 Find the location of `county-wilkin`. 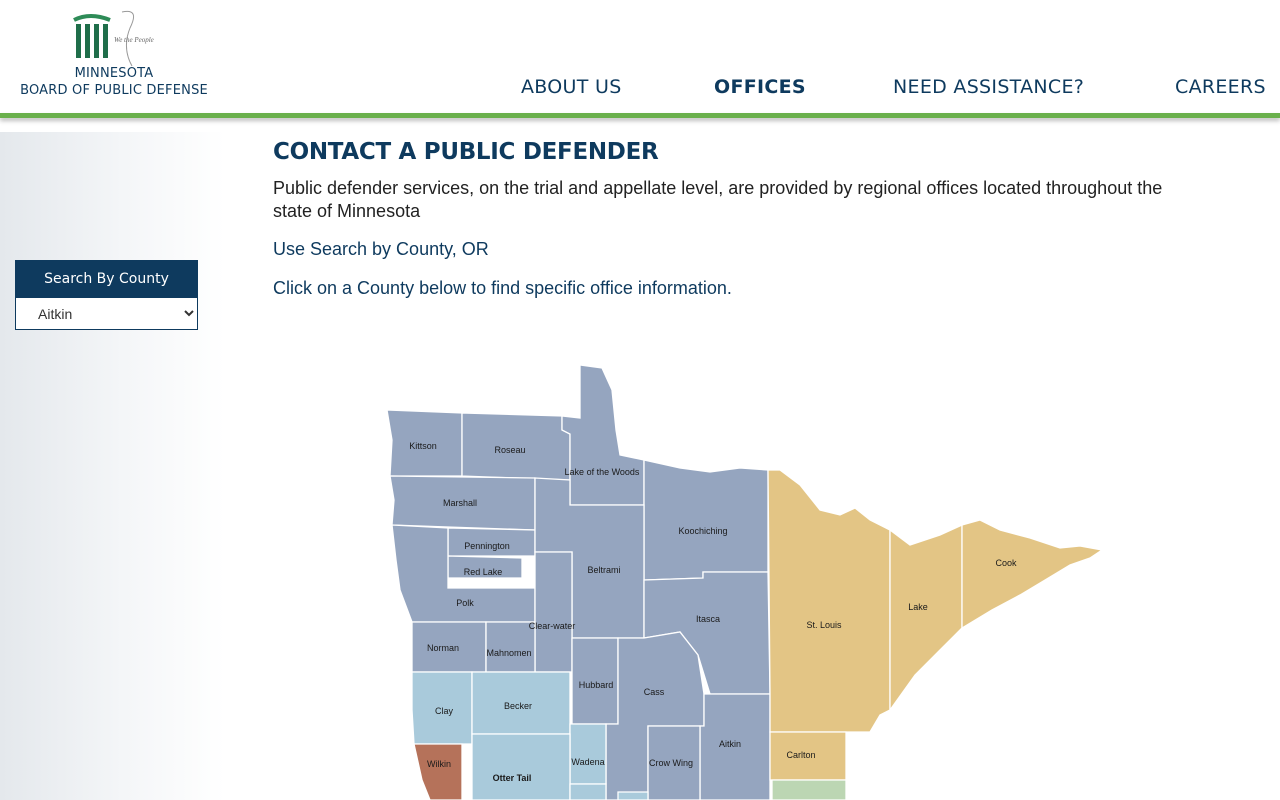

county-wilkin is located at coordinates (438, 771).